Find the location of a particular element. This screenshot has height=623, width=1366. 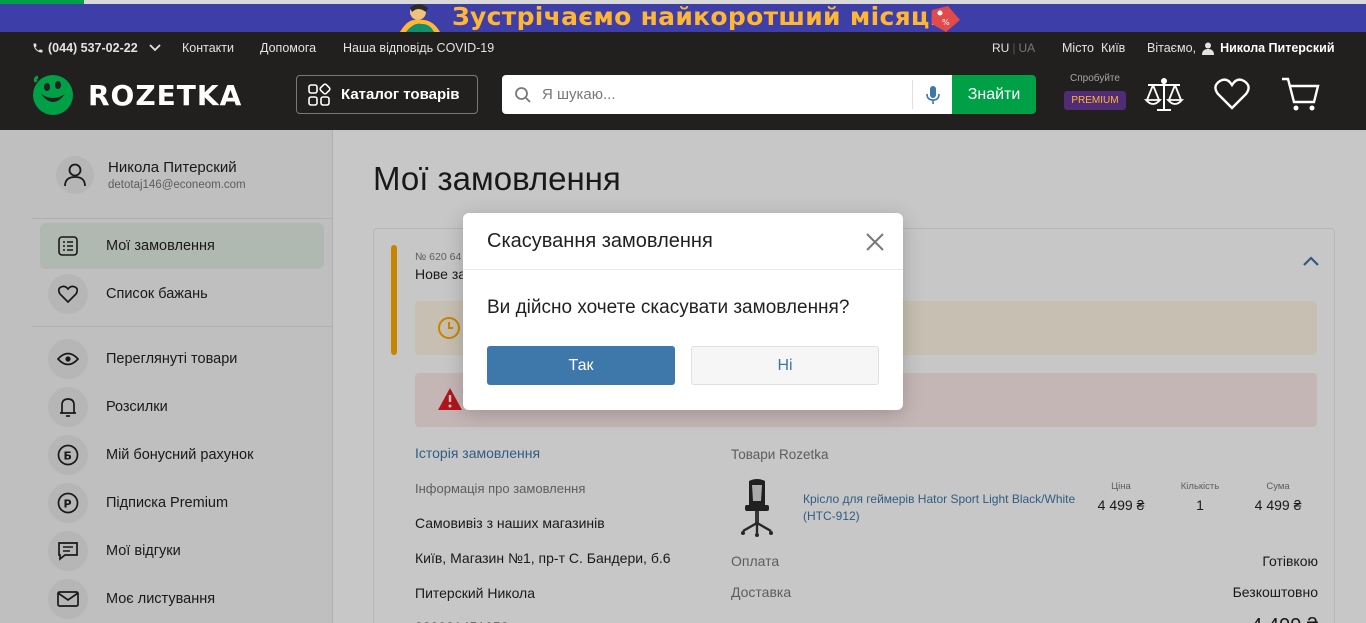

premium-badge: PREMIUM is located at coordinates (1095, 100).